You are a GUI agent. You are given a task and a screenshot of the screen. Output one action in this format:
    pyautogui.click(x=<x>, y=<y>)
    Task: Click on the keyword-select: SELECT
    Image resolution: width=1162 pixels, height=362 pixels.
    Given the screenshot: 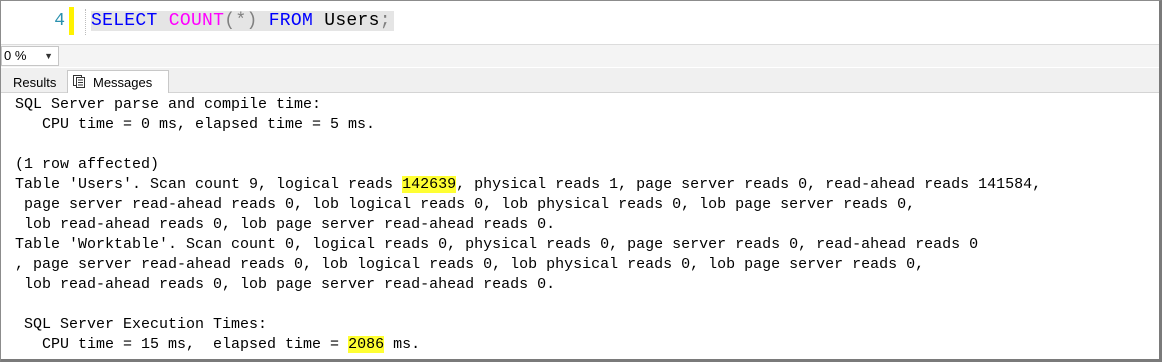 What is the action you would take?
    pyautogui.click(x=124, y=21)
    